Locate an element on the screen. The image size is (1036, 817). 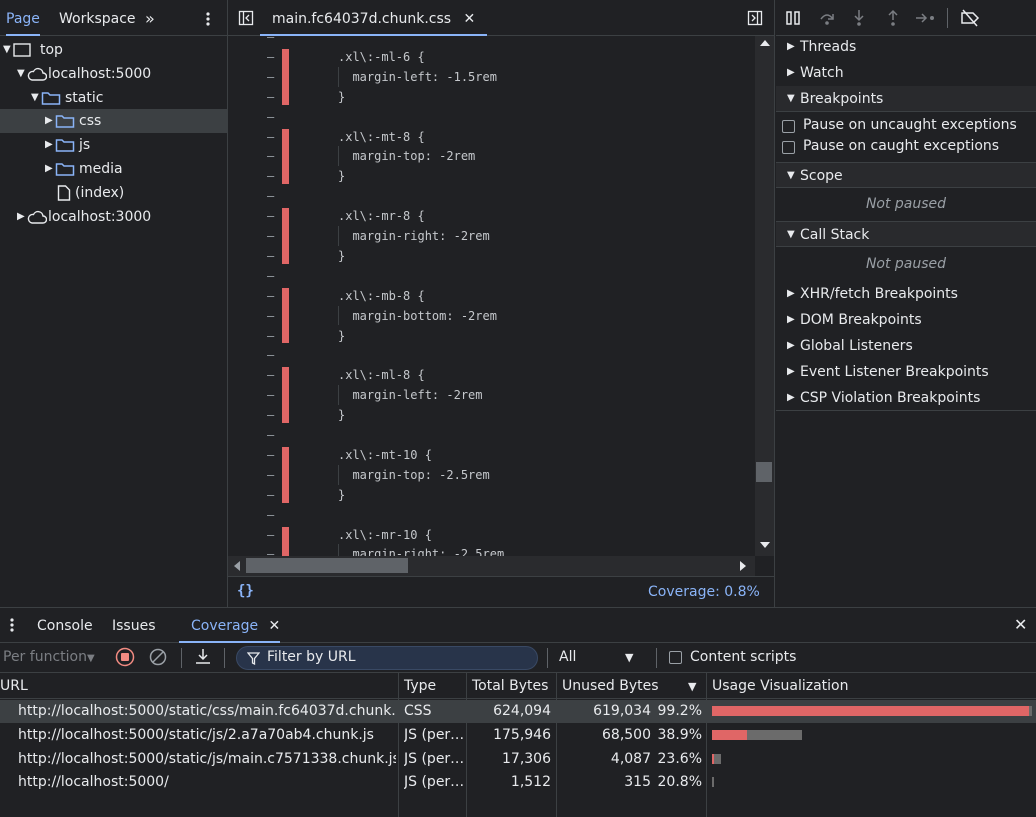
deactivate-breakpoints-icon is located at coordinates (970, 18).